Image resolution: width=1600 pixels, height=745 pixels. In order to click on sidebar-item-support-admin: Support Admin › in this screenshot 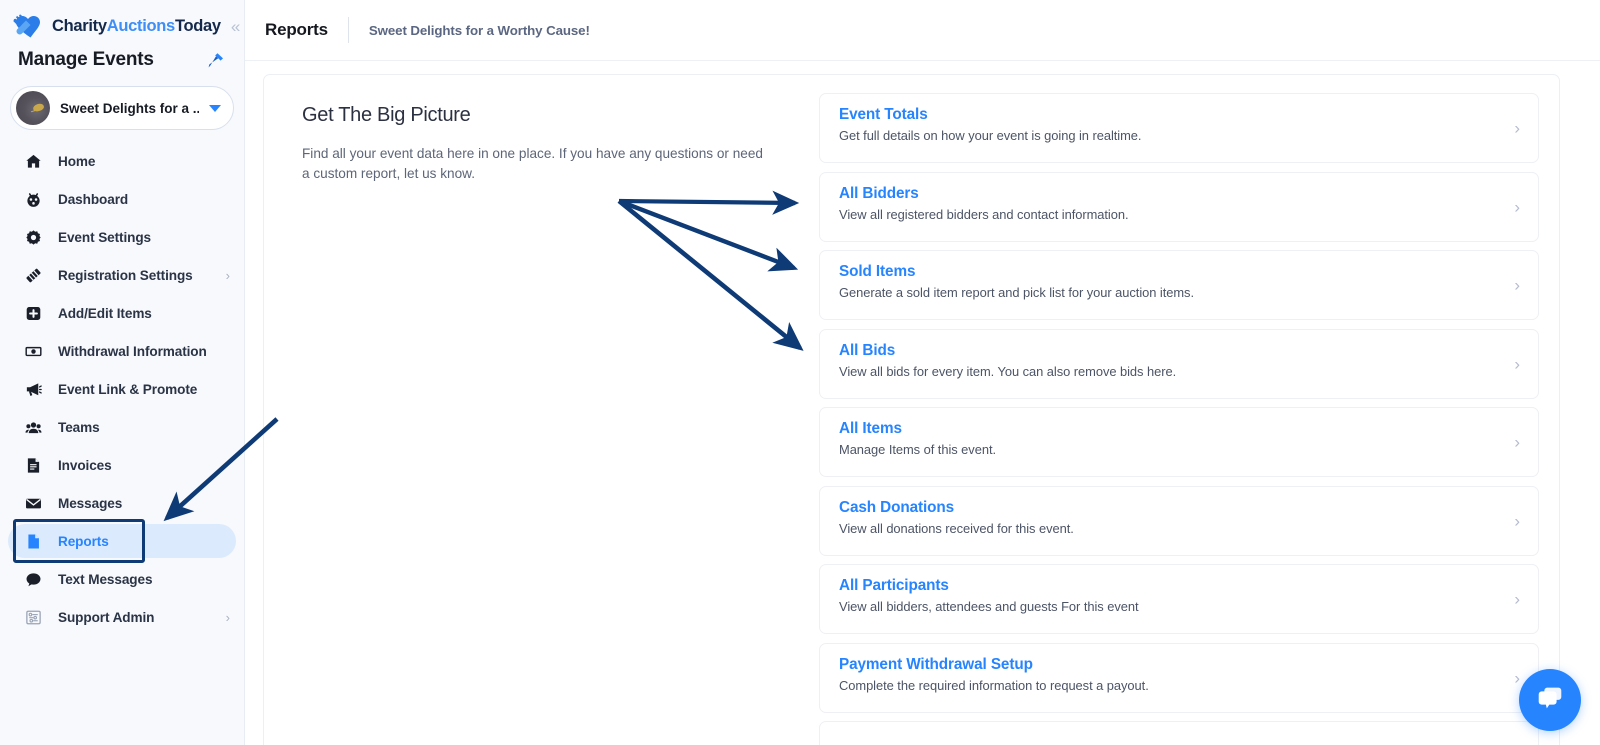, I will do `click(122, 617)`.